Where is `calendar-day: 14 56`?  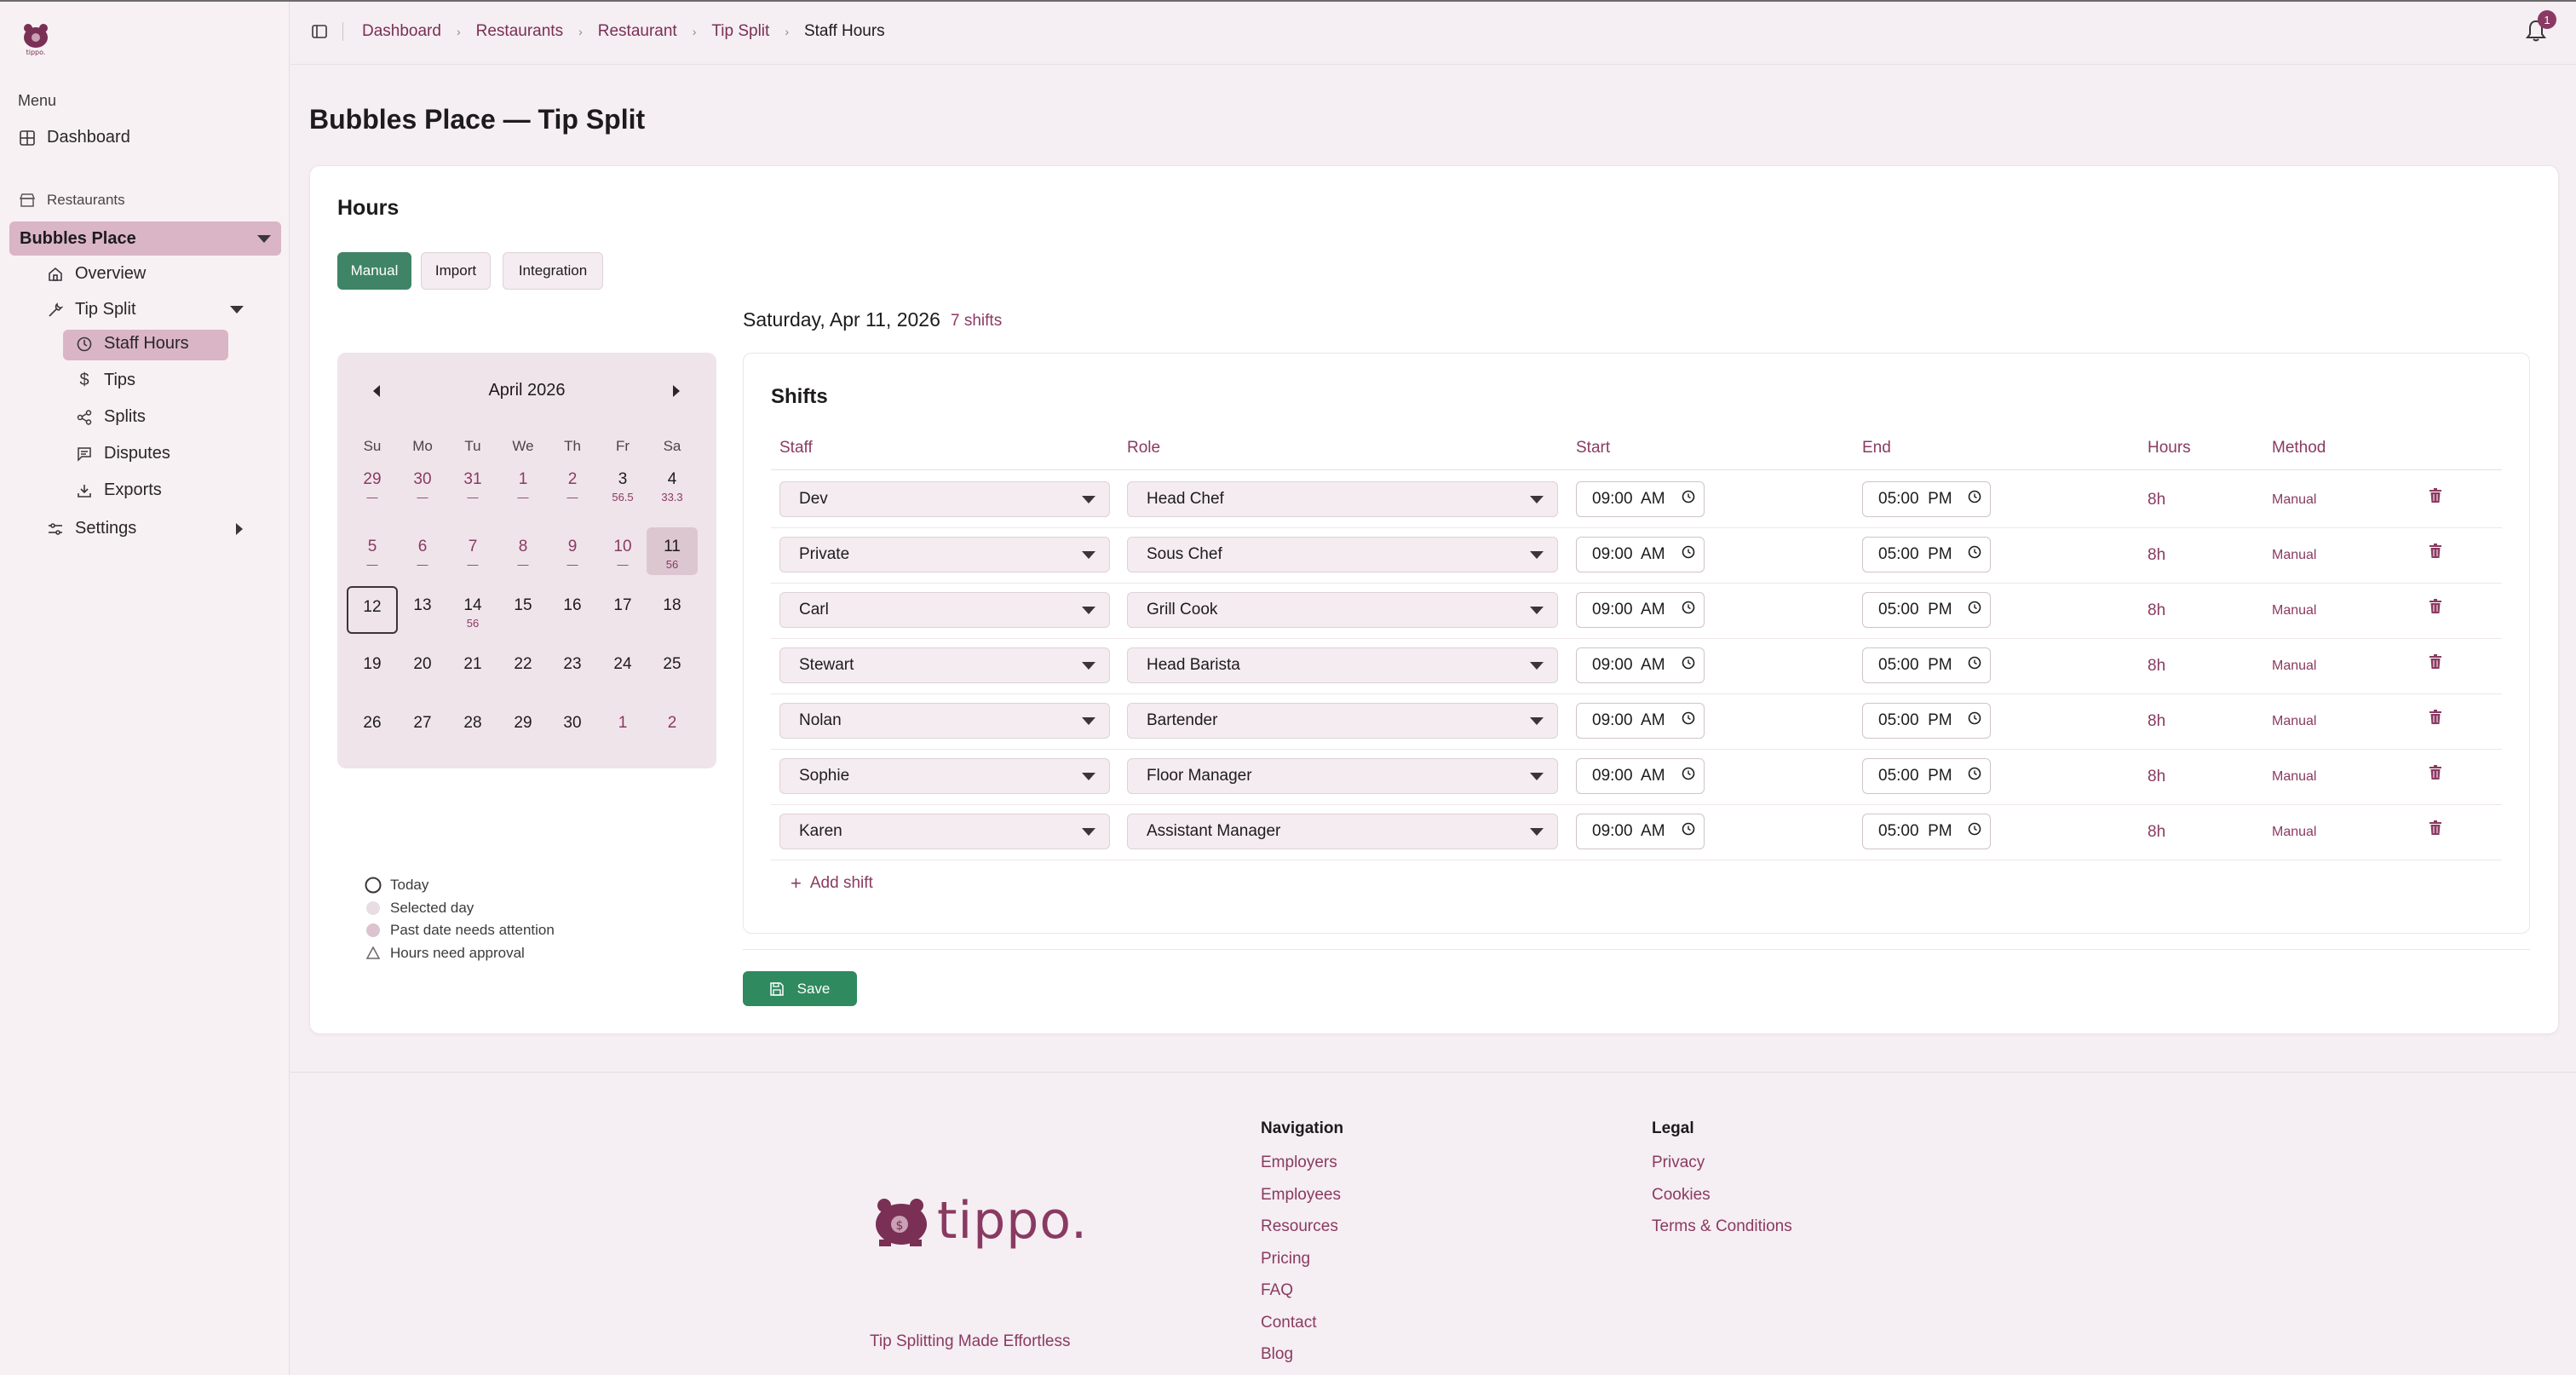
calendar-day: 14 56 is located at coordinates (473, 610).